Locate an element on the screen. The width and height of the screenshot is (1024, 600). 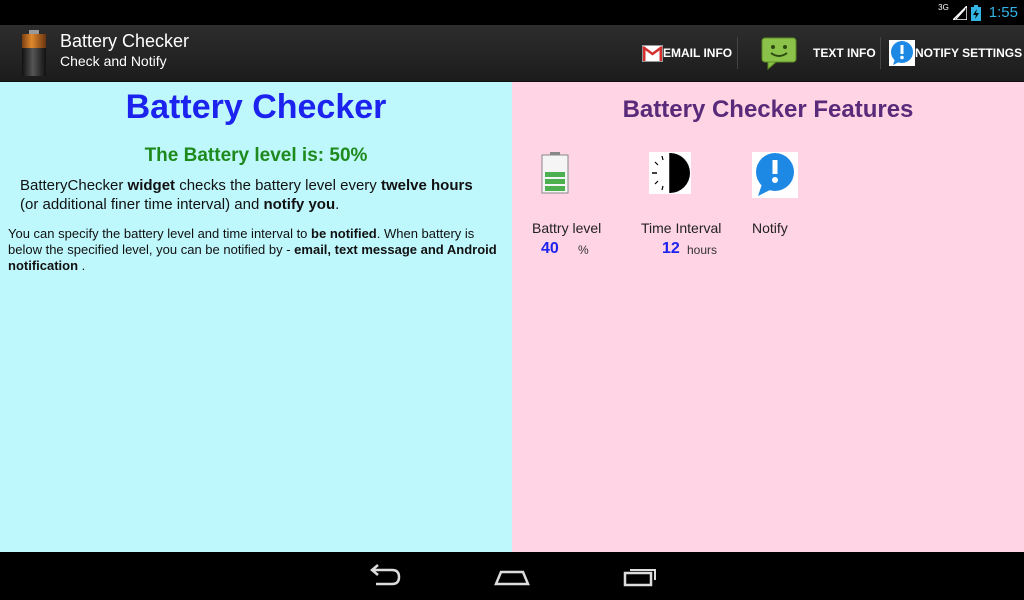
feature-label: Time Interval is located at coordinates (681, 228).